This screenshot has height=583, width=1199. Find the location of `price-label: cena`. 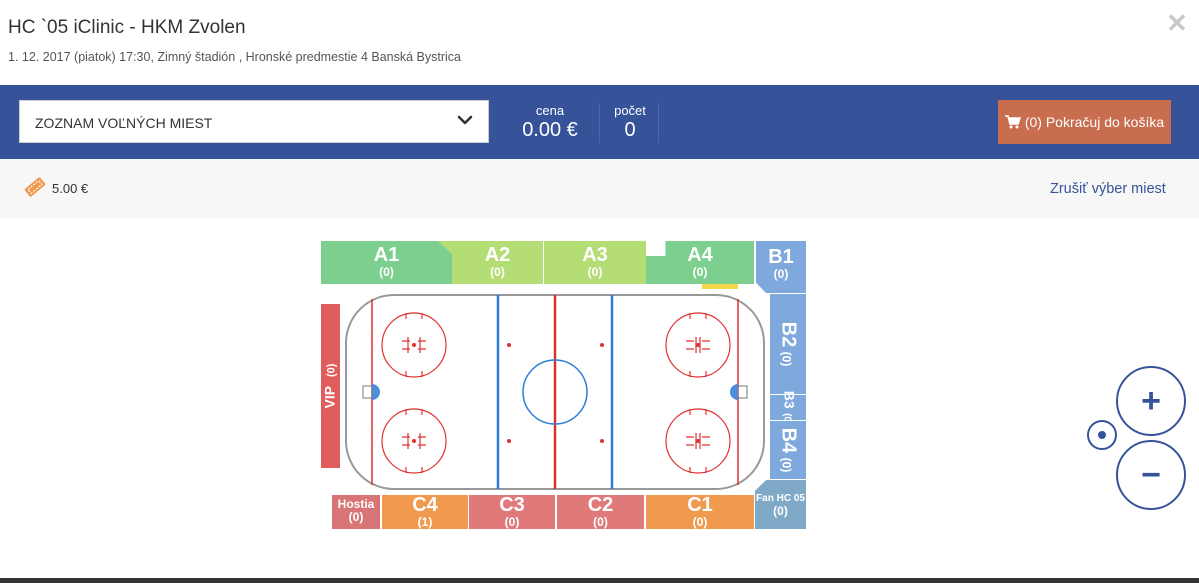

price-label: cena is located at coordinates (550, 110).